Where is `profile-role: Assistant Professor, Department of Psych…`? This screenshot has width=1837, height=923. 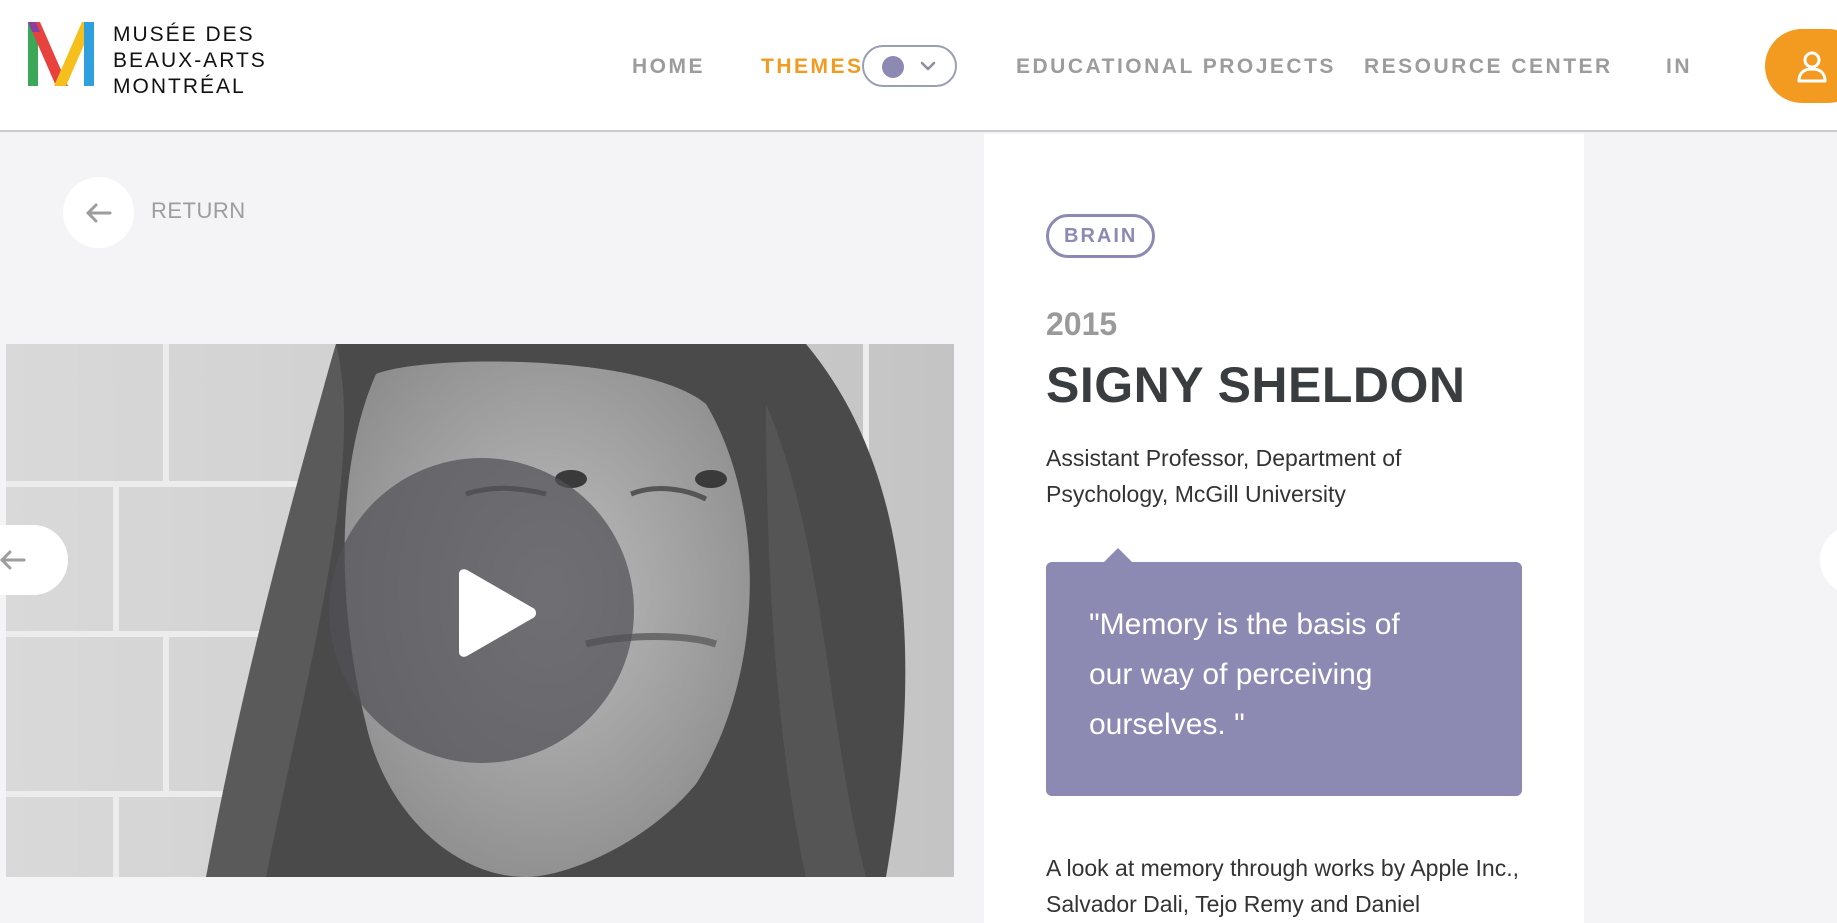 profile-role: Assistant Professor, Department of Psych… is located at coordinates (1224, 476).